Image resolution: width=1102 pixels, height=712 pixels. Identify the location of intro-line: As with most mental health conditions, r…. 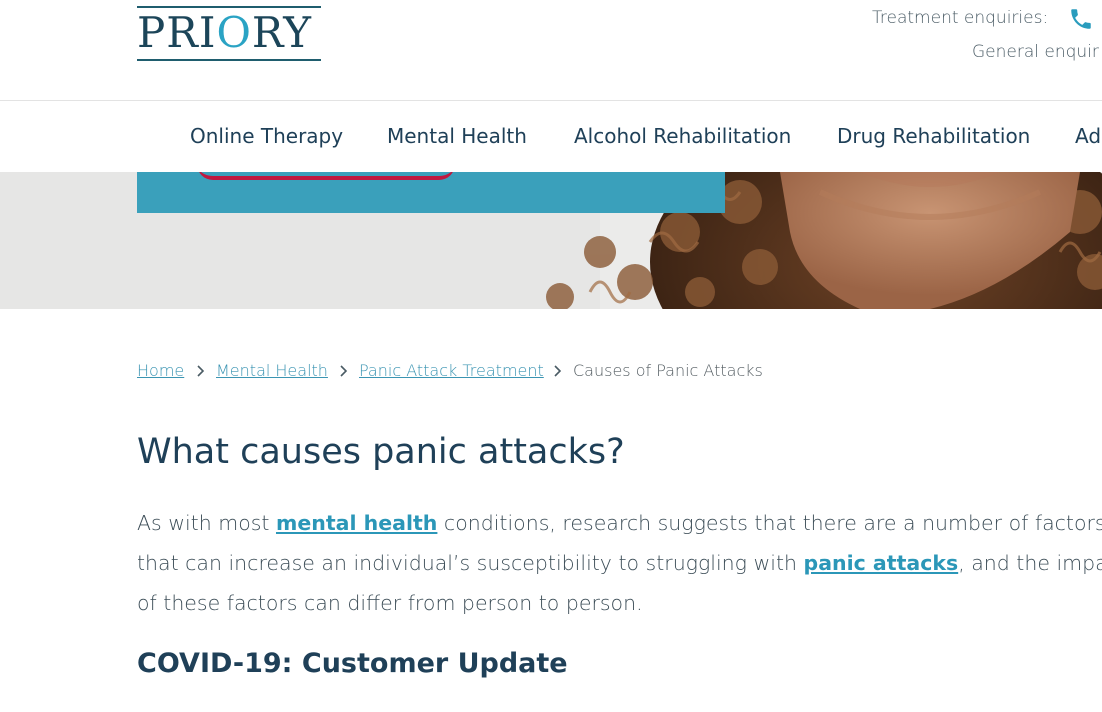
(619, 523).